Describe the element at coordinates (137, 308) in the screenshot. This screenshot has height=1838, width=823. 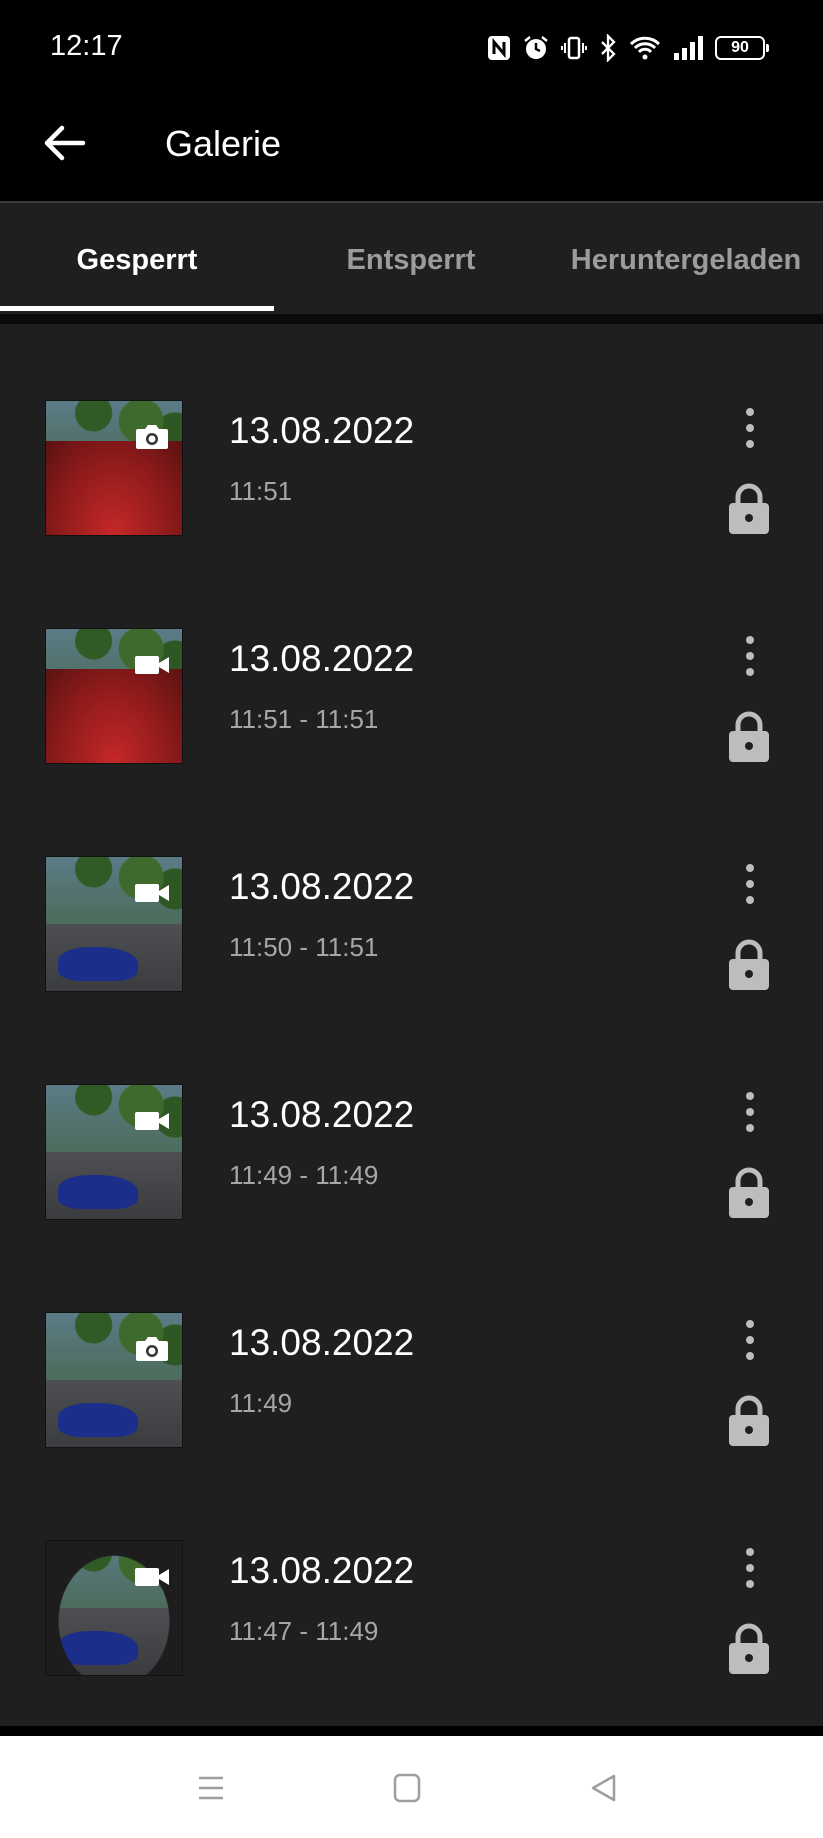
I see `active-tab-indicator` at that location.